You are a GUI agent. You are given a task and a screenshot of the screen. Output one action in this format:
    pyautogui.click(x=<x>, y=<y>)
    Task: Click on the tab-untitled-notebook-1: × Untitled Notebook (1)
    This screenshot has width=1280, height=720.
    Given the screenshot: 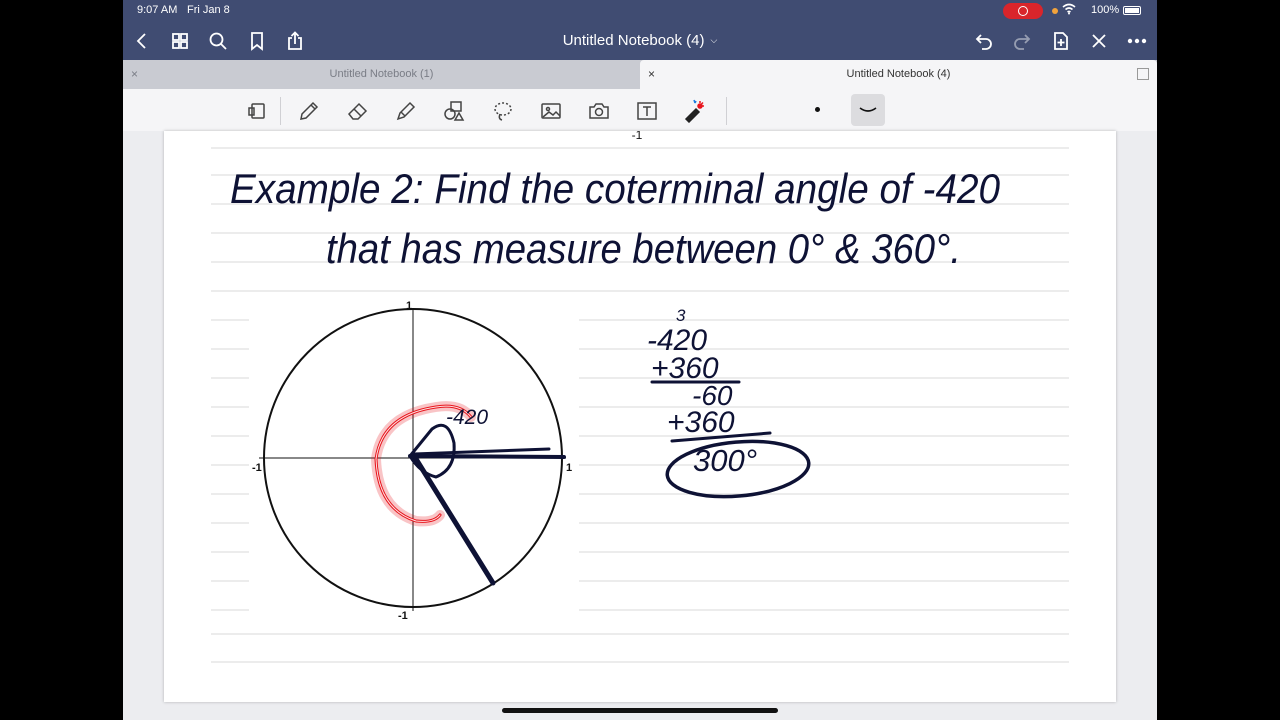 What is the action you would take?
    pyautogui.click(x=381, y=74)
    